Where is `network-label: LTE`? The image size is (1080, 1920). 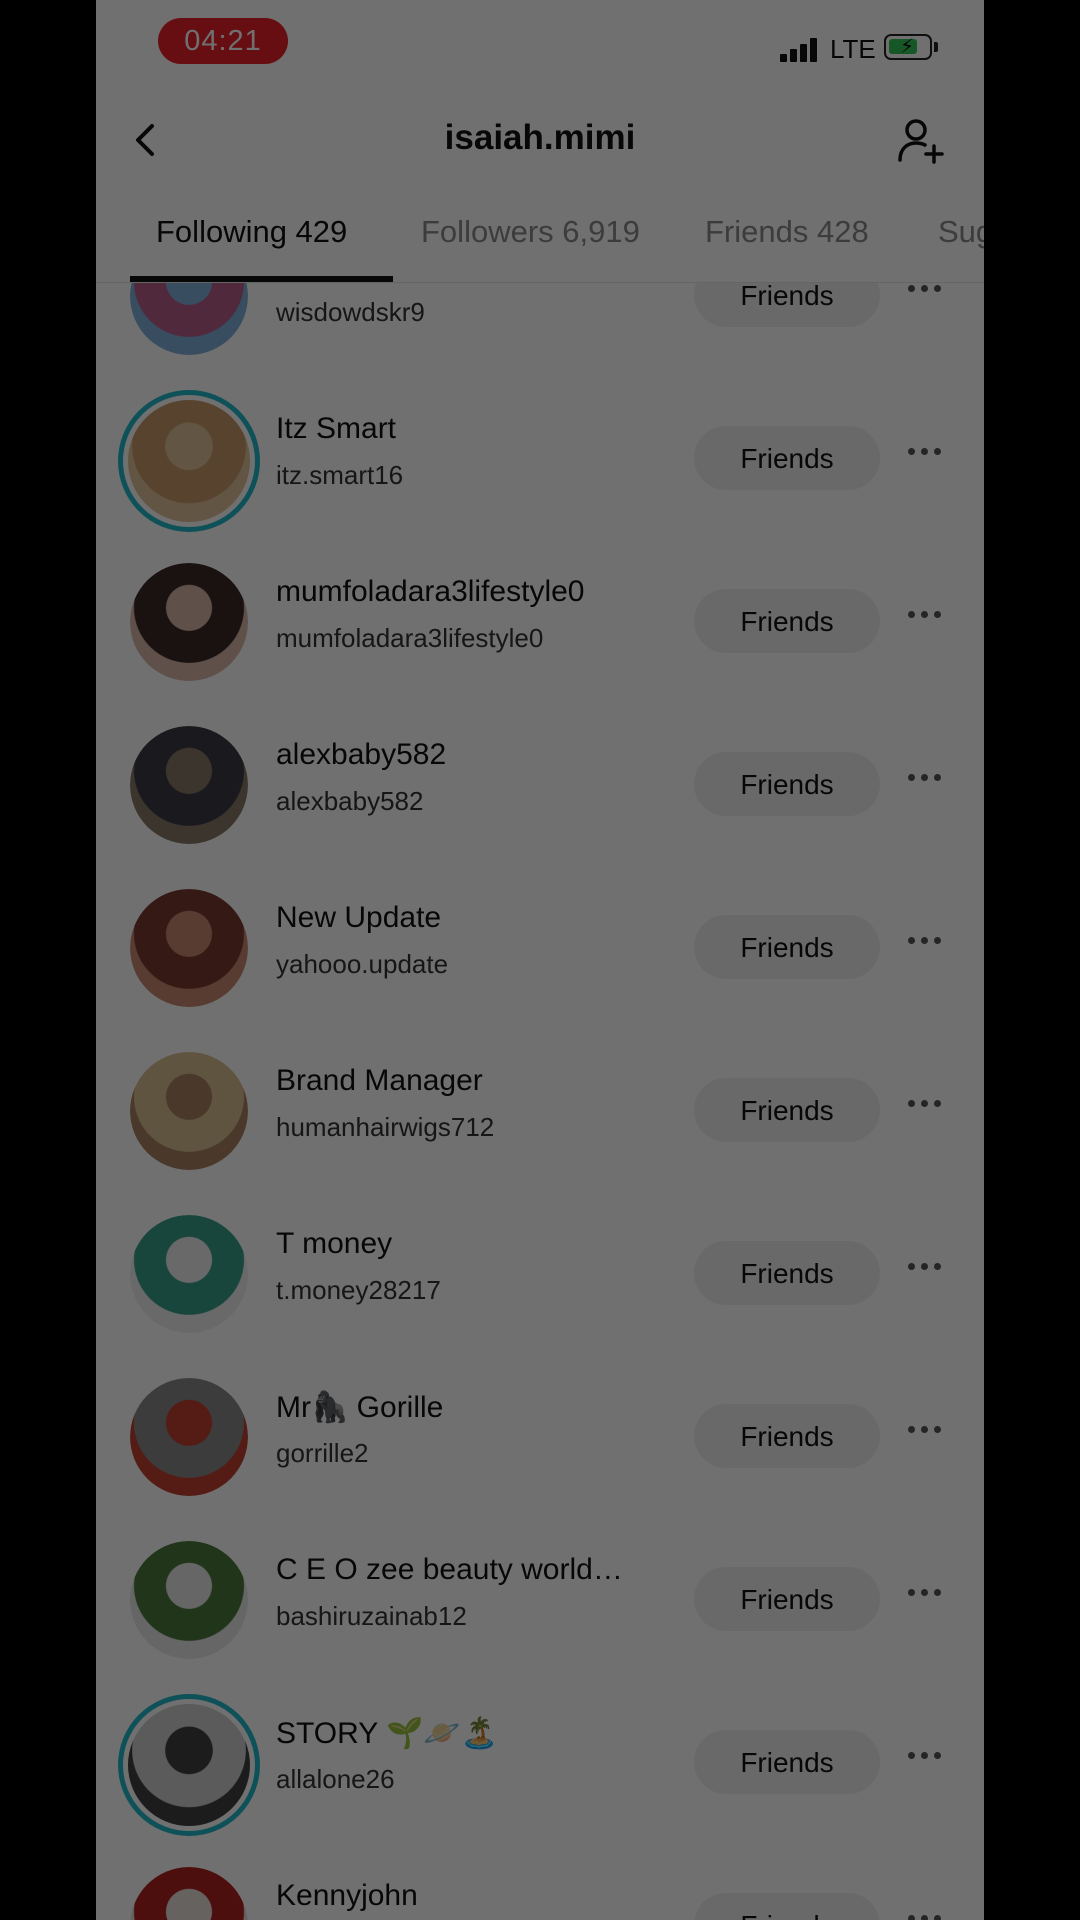 network-label: LTE is located at coordinates (853, 49).